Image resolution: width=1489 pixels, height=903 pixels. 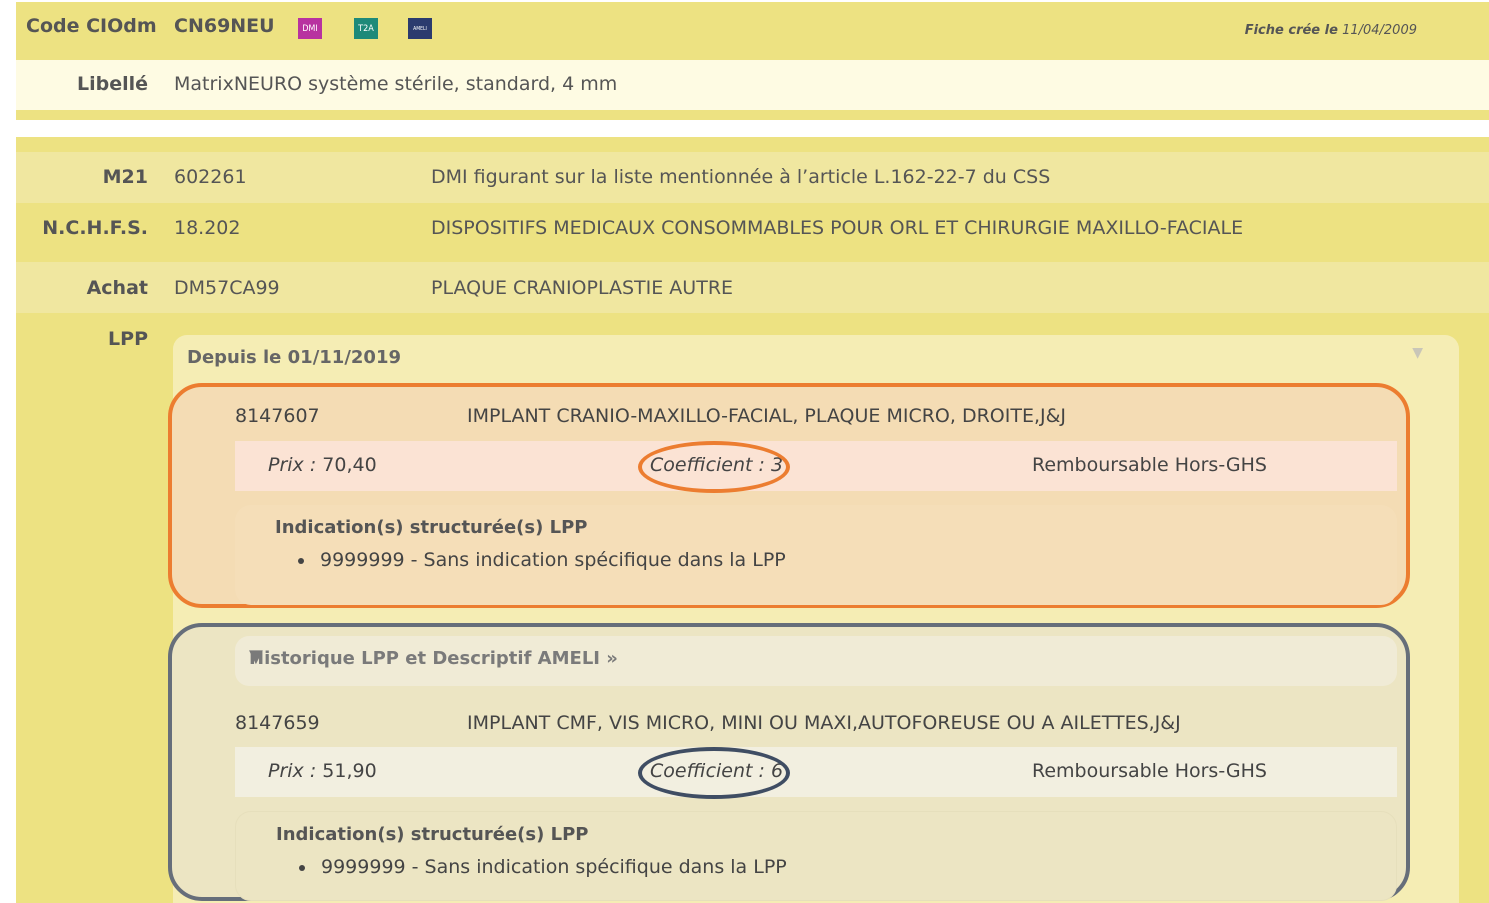 What do you see at coordinates (1291, 30) in the screenshot?
I see `fiche-prefix: Fiche crée le` at bounding box center [1291, 30].